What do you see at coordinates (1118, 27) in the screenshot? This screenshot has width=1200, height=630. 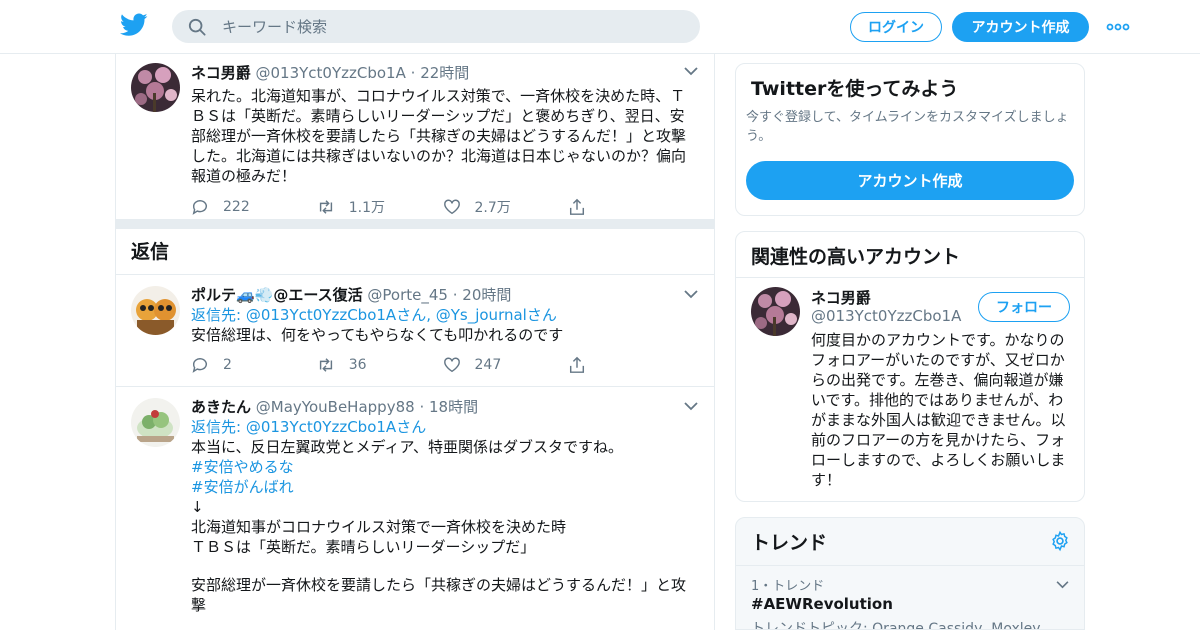 I see `more-options-icon` at bounding box center [1118, 27].